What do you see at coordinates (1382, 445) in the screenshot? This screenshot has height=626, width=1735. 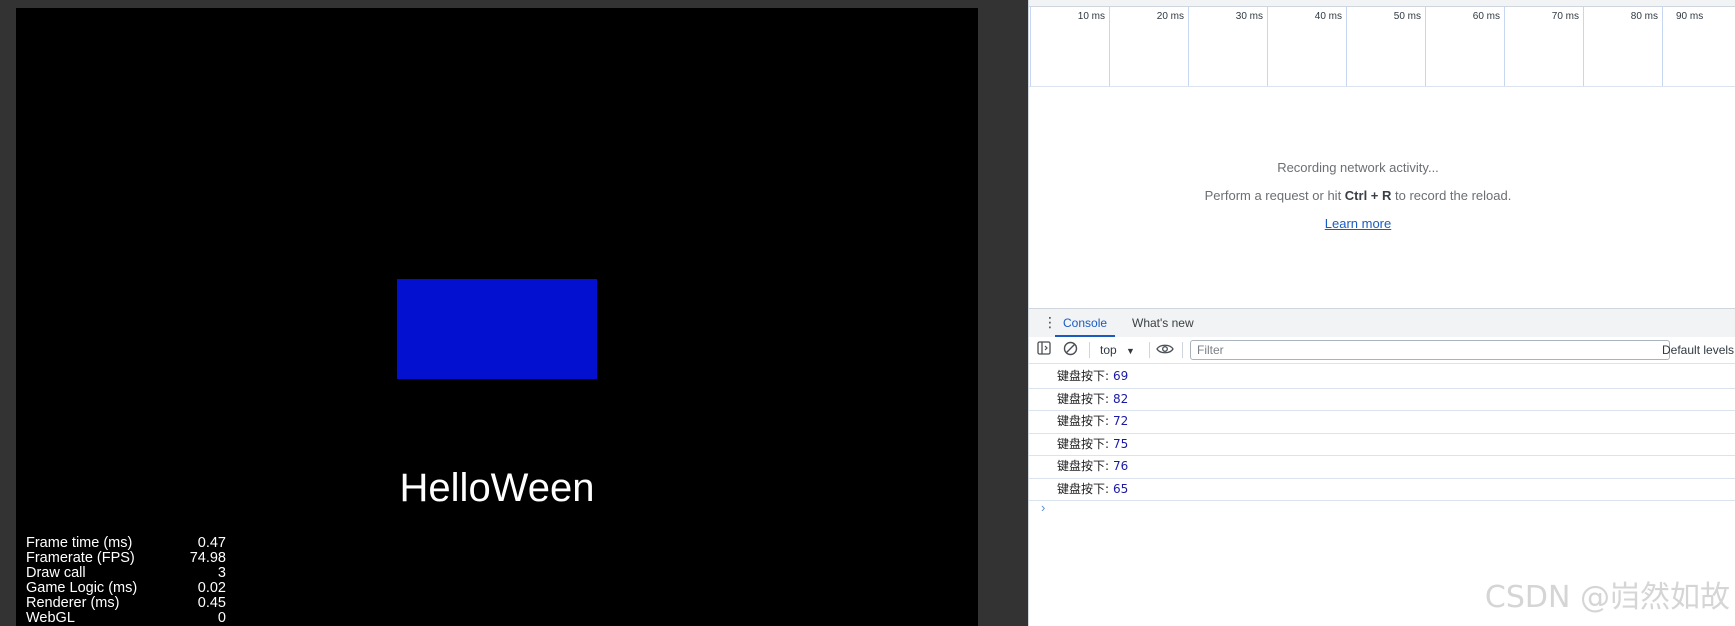 I see `console-message: 键盘按下: 75` at bounding box center [1382, 445].